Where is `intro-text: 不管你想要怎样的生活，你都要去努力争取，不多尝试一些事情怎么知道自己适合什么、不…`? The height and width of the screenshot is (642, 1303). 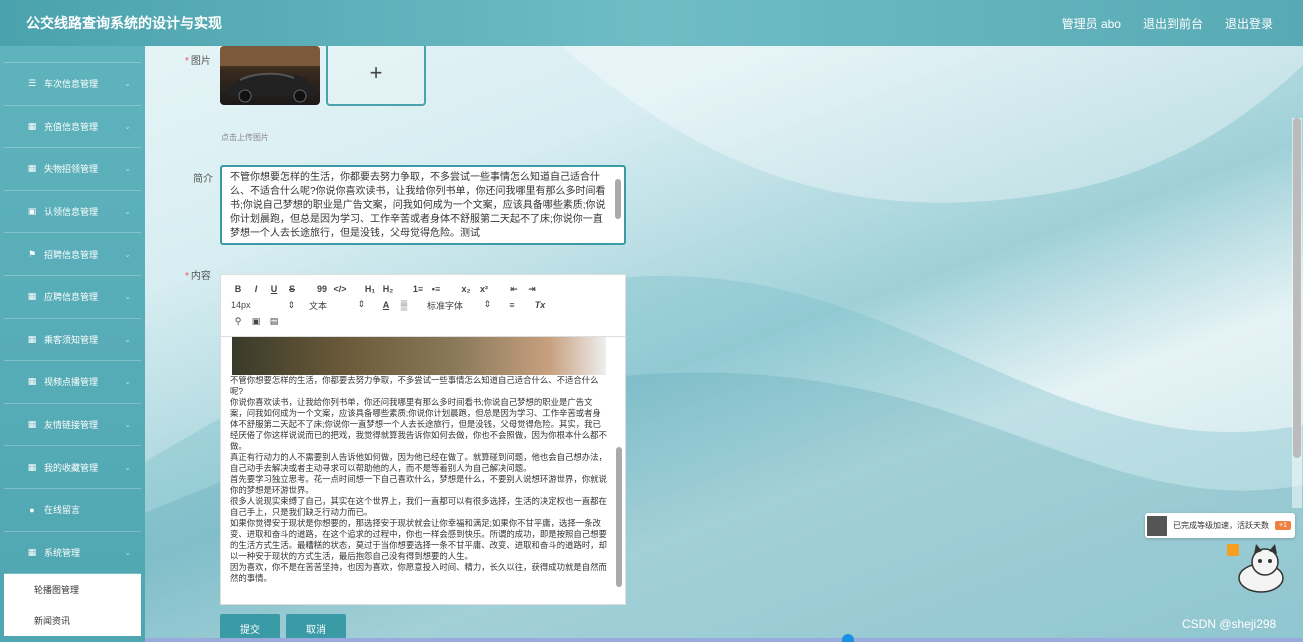 intro-text: 不管你想要怎样的生活，你都要去努力争取，不多尝试一些事情怎么知道自己适合什么、不… is located at coordinates (418, 205).